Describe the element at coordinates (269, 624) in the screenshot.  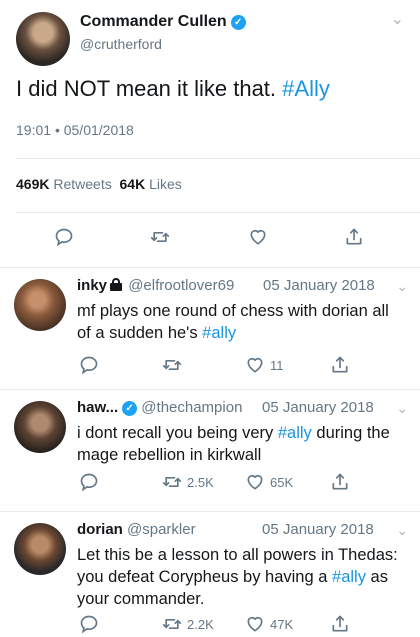
I see `like-button: 47K` at that location.